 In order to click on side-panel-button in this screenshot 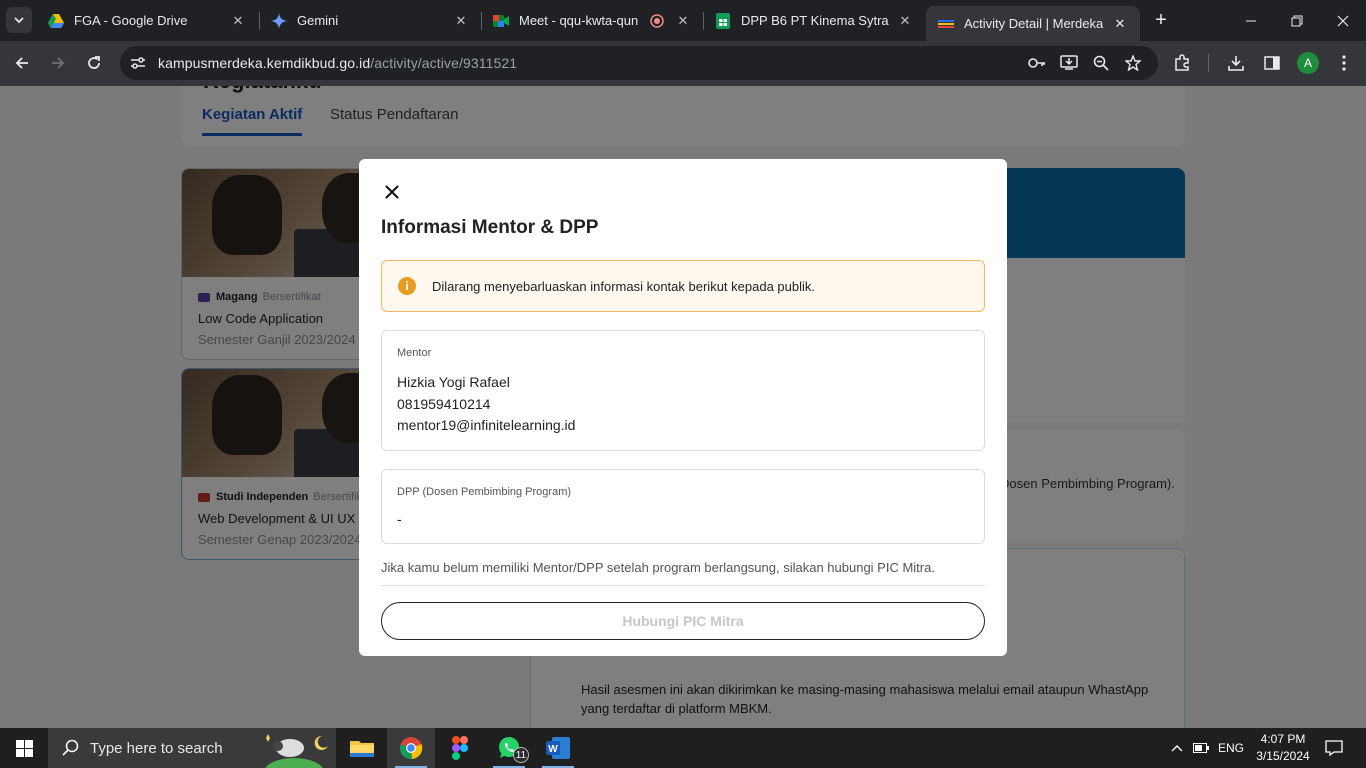, I will do `click(1272, 63)`.